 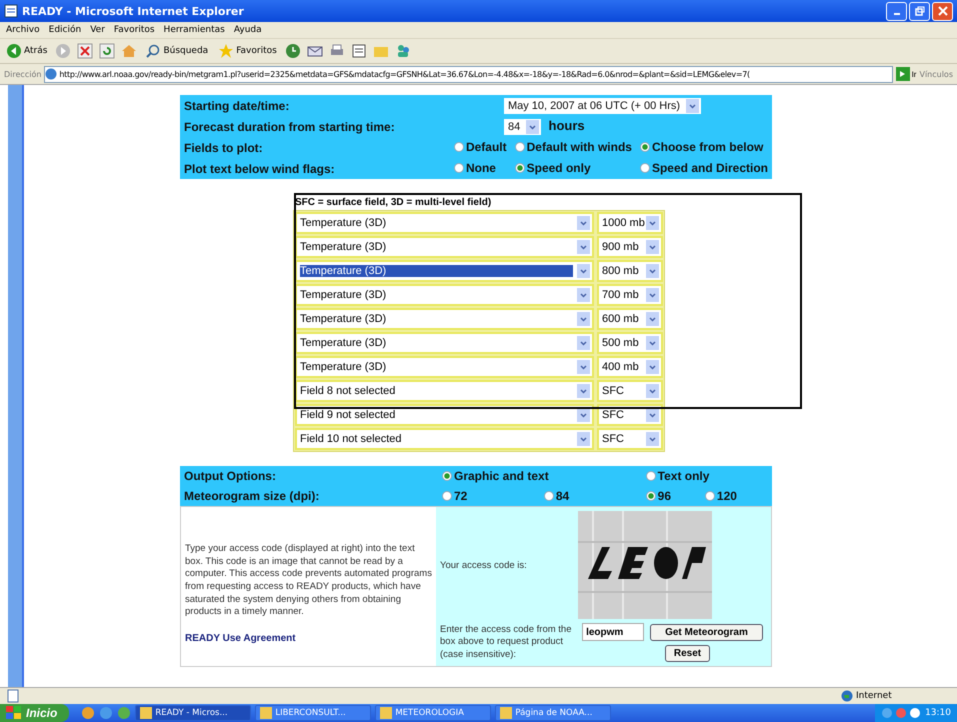 I want to click on links-button: Vínculos, so click(x=936, y=74).